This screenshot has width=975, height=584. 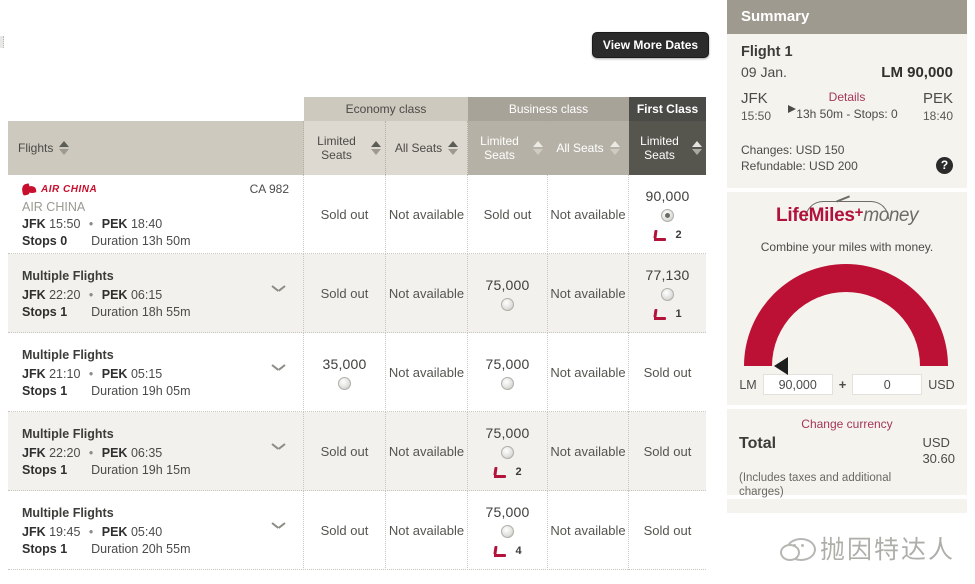 What do you see at coordinates (345, 372) in the screenshot?
I see `fare-cell-economy-limited: 35,000` at bounding box center [345, 372].